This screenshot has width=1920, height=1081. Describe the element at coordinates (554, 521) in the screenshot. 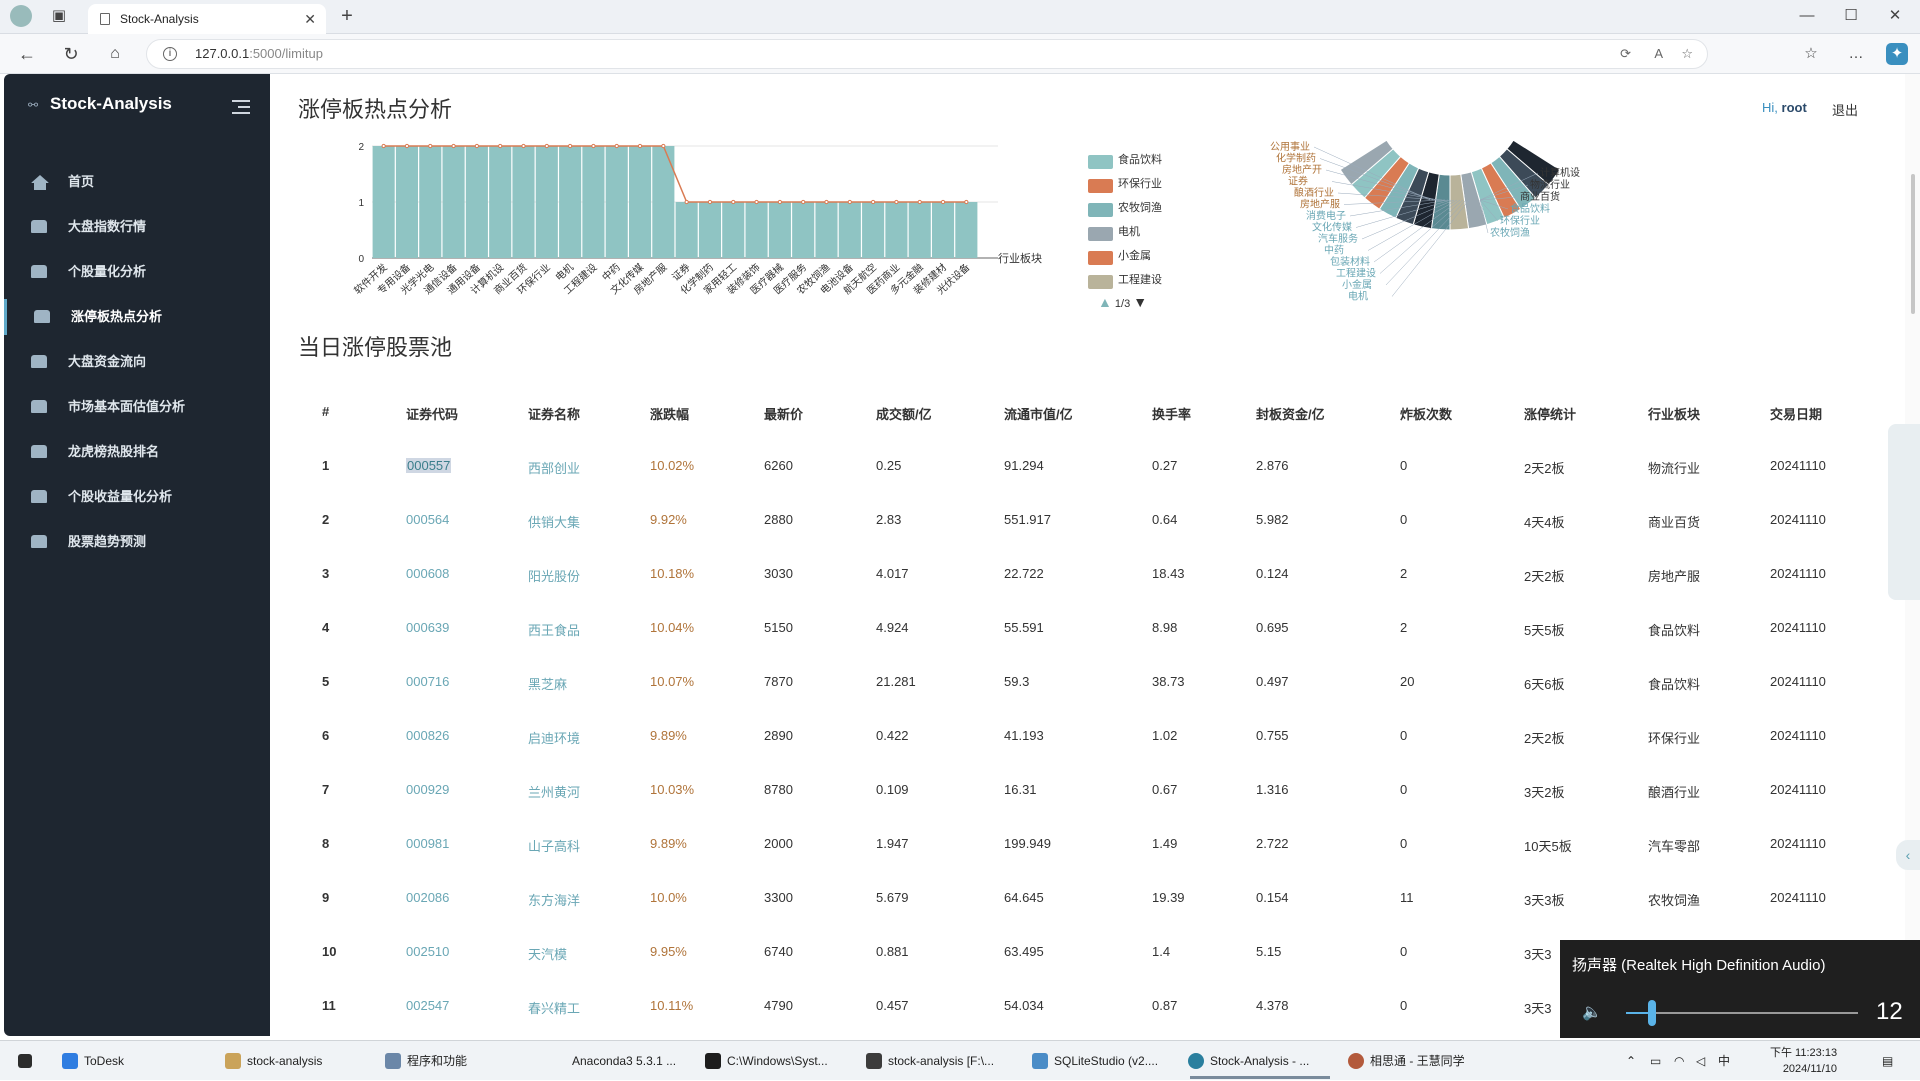

I see `table-cell: 供销大集` at that location.